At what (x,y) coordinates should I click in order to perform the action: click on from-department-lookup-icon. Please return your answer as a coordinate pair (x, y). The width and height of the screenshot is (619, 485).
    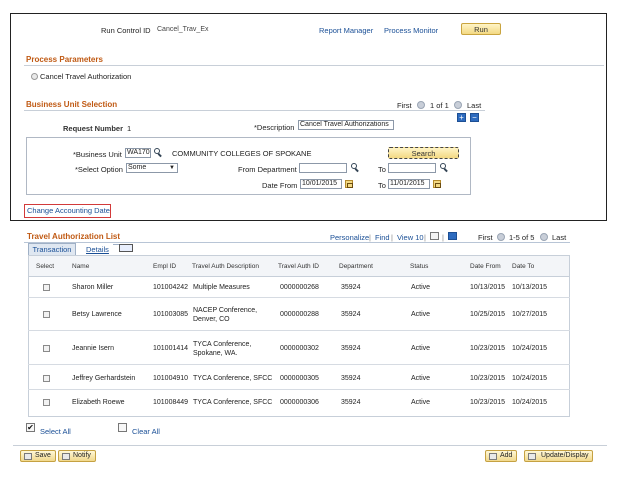
    Looking at the image, I should click on (355, 167).